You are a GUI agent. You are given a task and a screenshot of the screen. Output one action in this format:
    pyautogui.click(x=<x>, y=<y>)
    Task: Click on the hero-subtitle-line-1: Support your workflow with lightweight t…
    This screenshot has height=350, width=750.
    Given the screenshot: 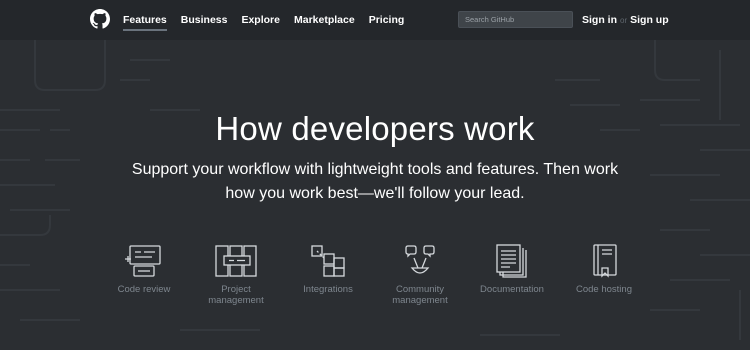 What is the action you would take?
    pyautogui.click(x=375, y=169)
    